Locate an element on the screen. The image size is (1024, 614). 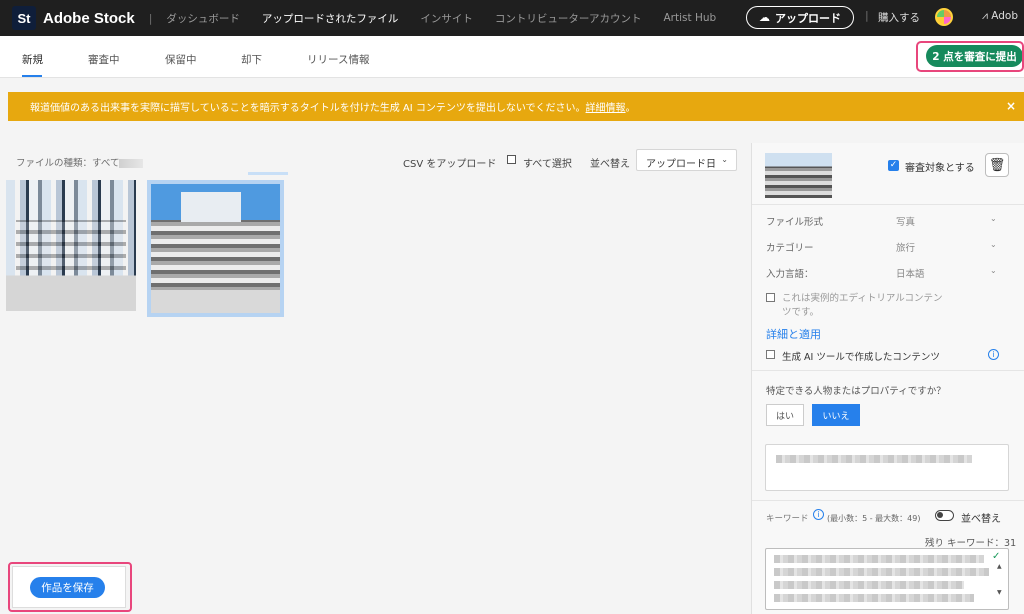
sort-label: 並べ替え is located at coordinates (610, 164).